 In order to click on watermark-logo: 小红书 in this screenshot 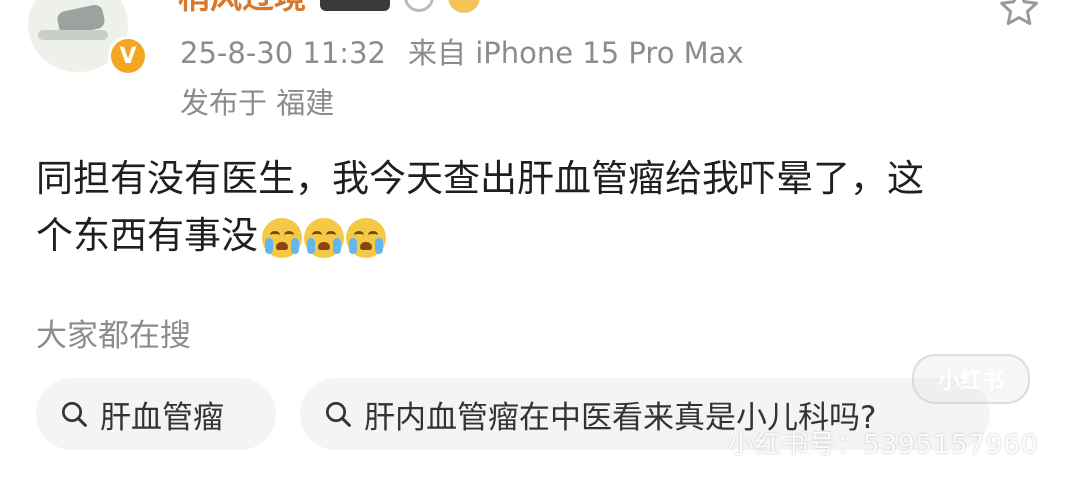, I will do `click(971, 379)`.